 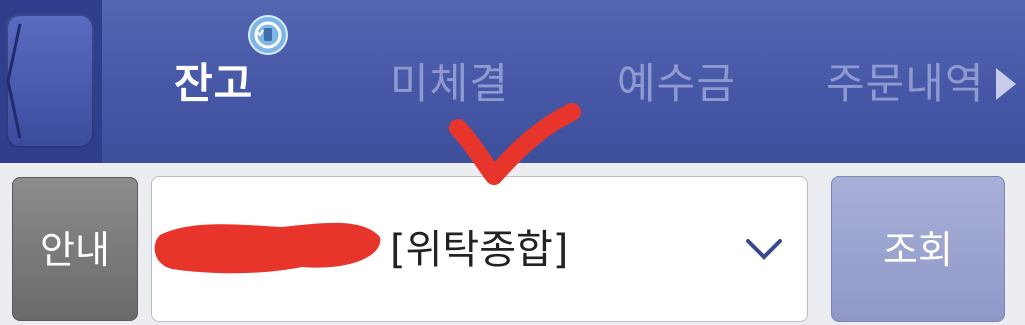 What do you see at coordinates (515, 144) in the screenshot?
I see `red-check-annotation` at bounding box center [515, 144].